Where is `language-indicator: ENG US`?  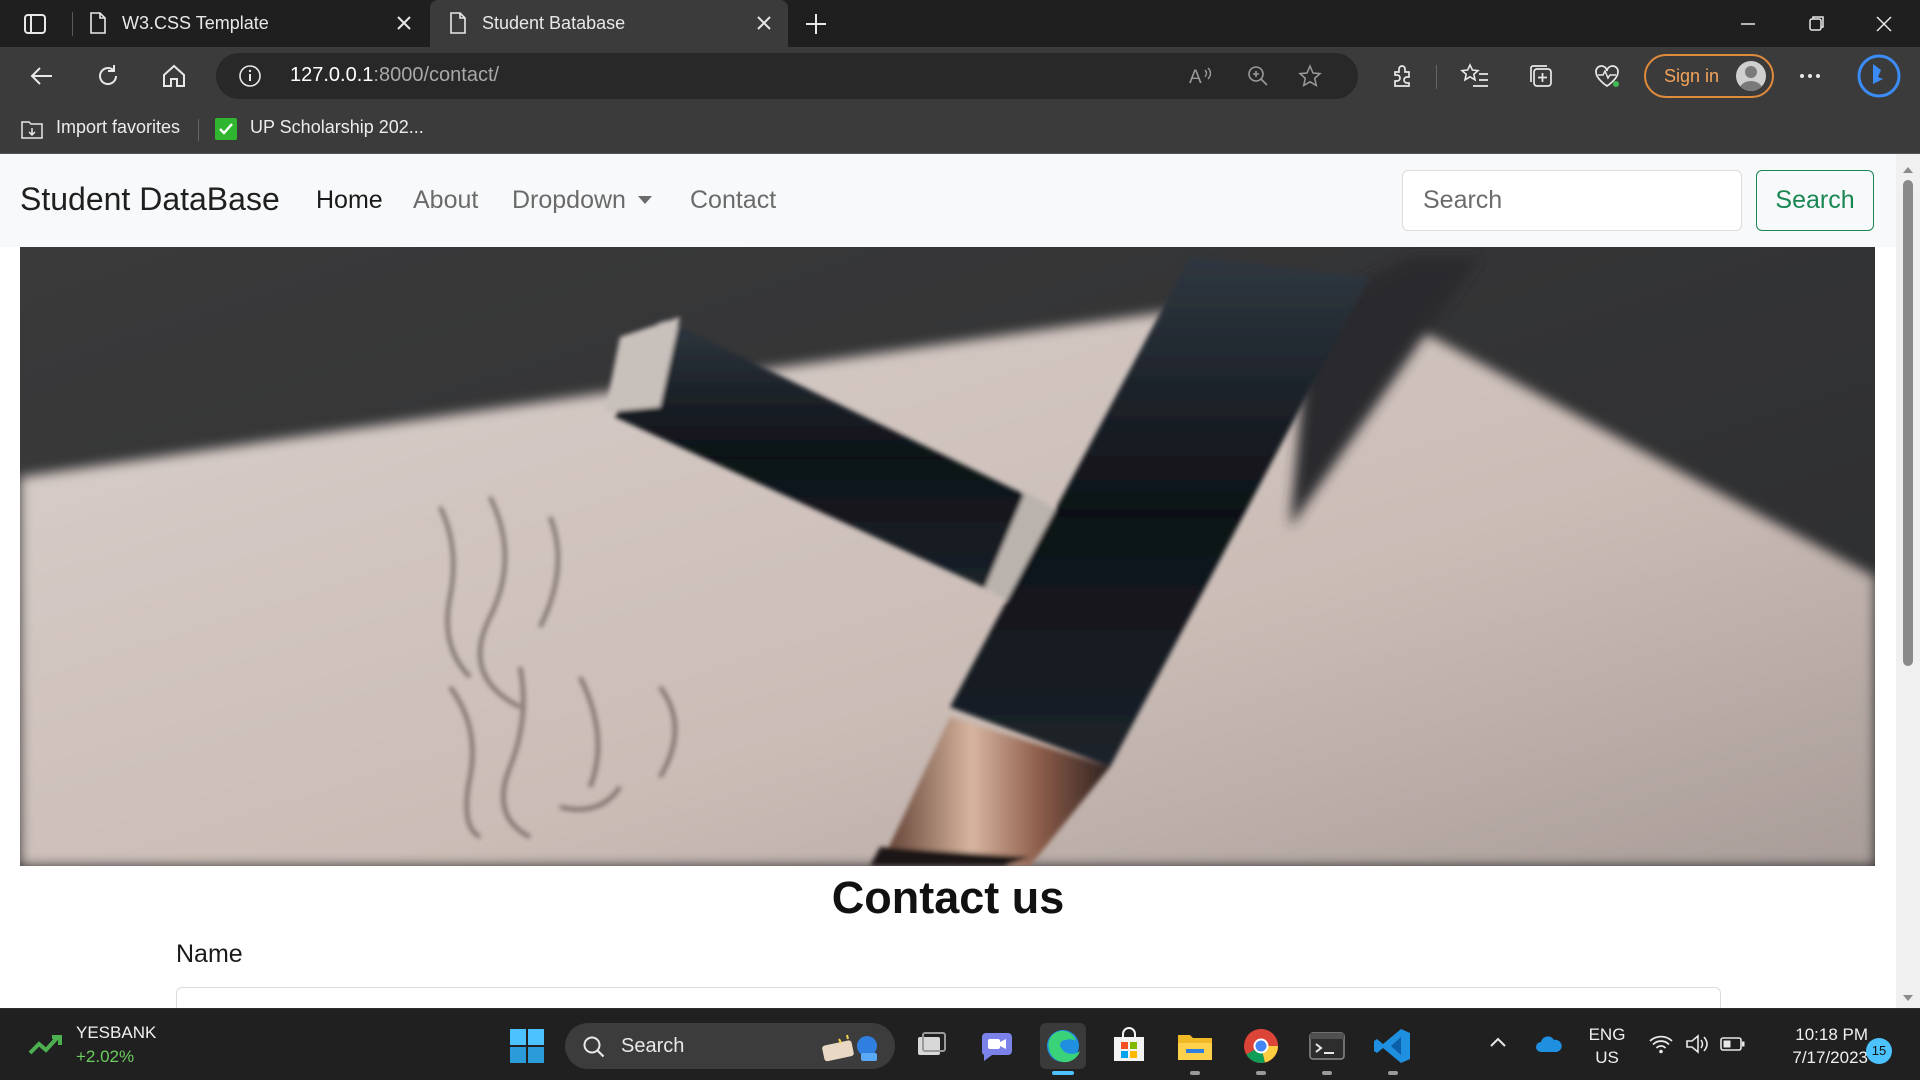 language-indicator: ENG US is located at coordinates (1607, 1046).